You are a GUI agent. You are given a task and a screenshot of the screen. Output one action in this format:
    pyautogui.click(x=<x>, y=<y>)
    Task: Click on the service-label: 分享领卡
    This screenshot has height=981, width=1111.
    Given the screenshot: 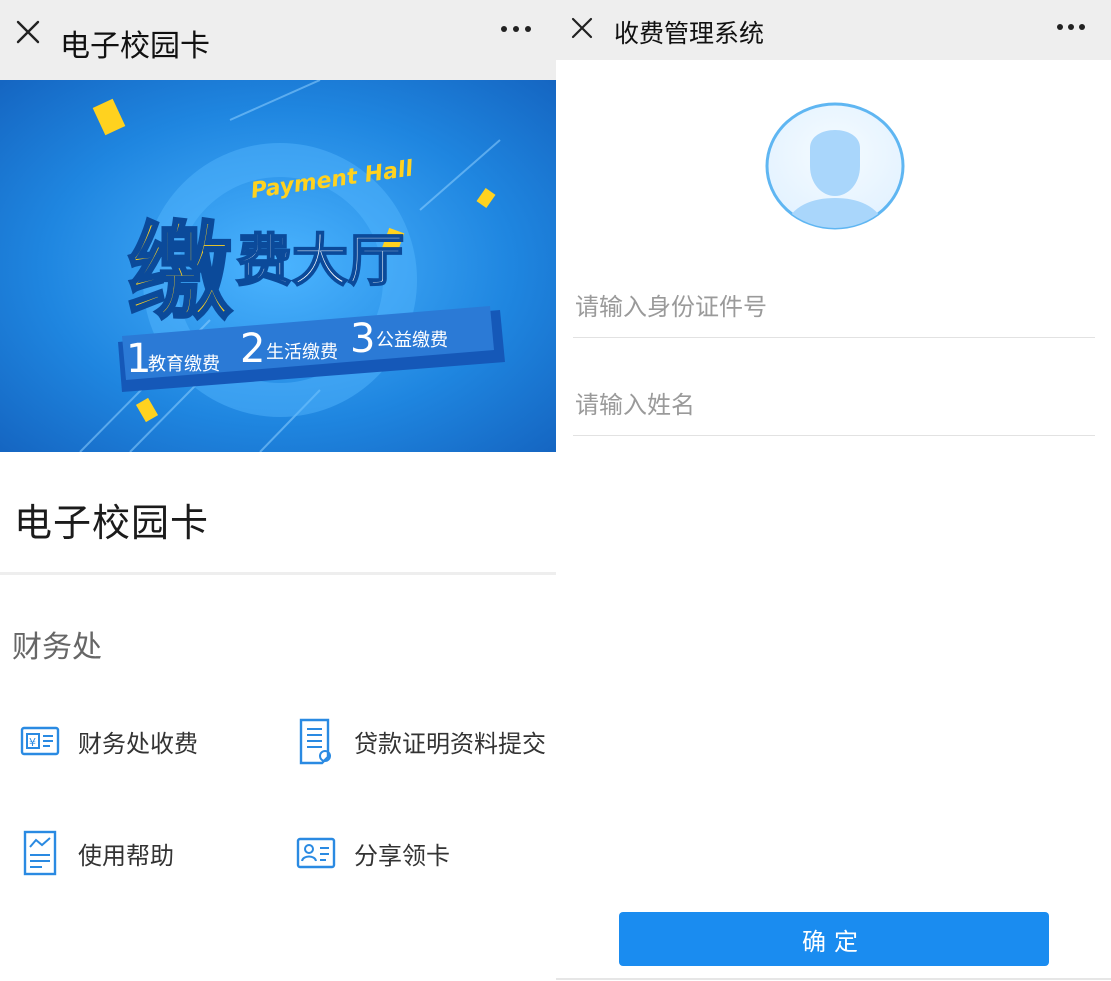 What is the action you would take?
    pyautogui.click(x=402, y=855)
    